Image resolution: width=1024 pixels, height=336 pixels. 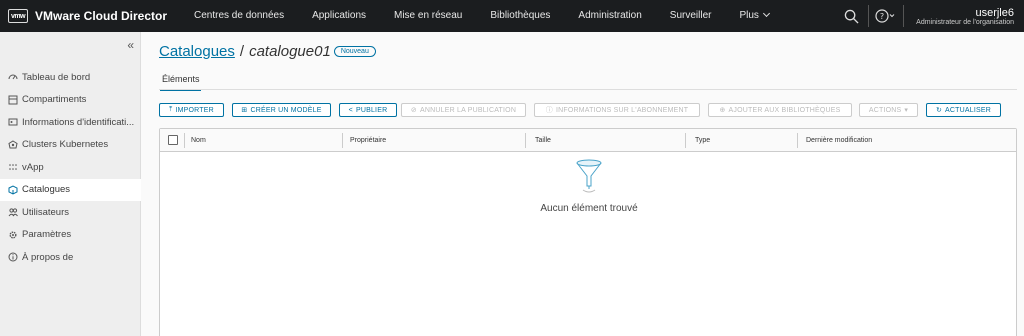 What do you see at coordinates (886, 16) in the screenshot?
I see `help-icon: ?` at bounding box center [886, 16].